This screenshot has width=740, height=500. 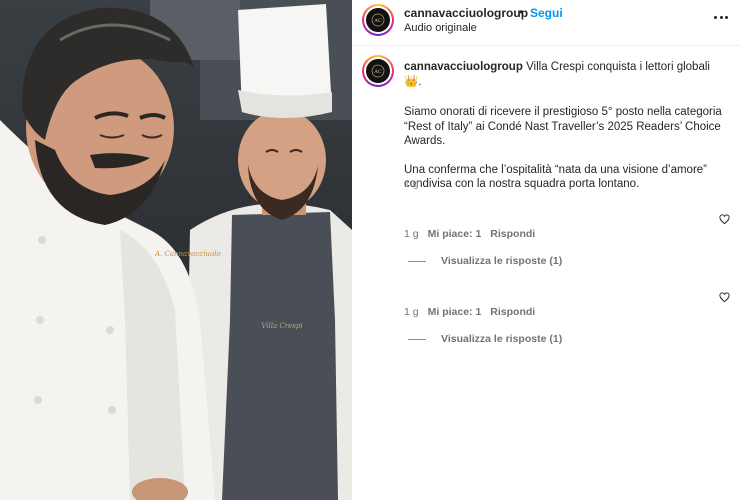 I want to click on comment-meta-2: 1 g Mi piace: 1 Rispondi, so click(x=469, y=312).